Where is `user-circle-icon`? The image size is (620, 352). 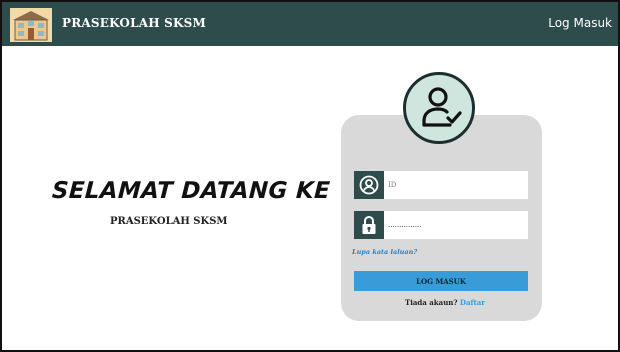 user-circle-icon is located at coordinates (369, 185).